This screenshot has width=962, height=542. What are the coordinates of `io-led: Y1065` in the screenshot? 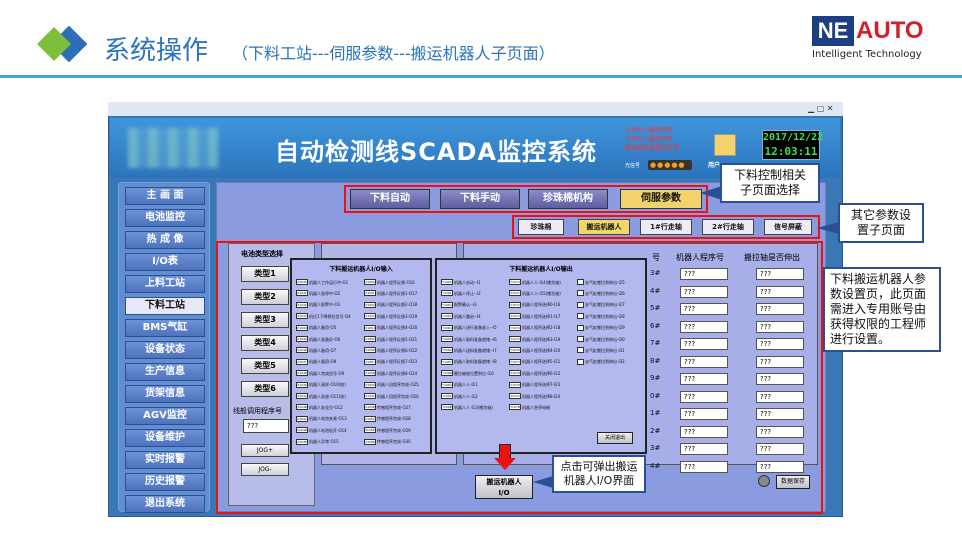 It's located at (447, 339).